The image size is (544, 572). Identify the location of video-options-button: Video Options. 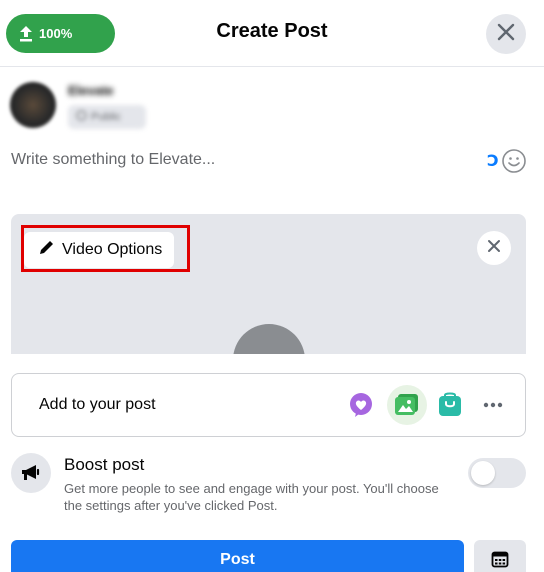
(99, 250).